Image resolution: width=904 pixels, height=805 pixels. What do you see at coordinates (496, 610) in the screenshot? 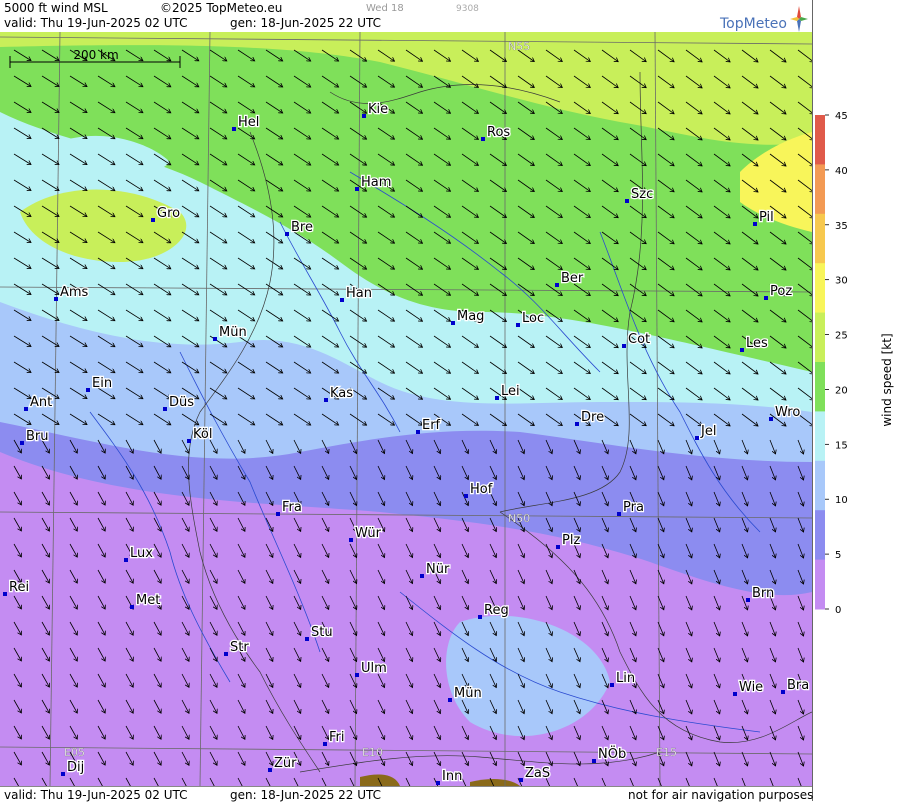
I see `city-label: Reg` at bounding box center [496, 610].